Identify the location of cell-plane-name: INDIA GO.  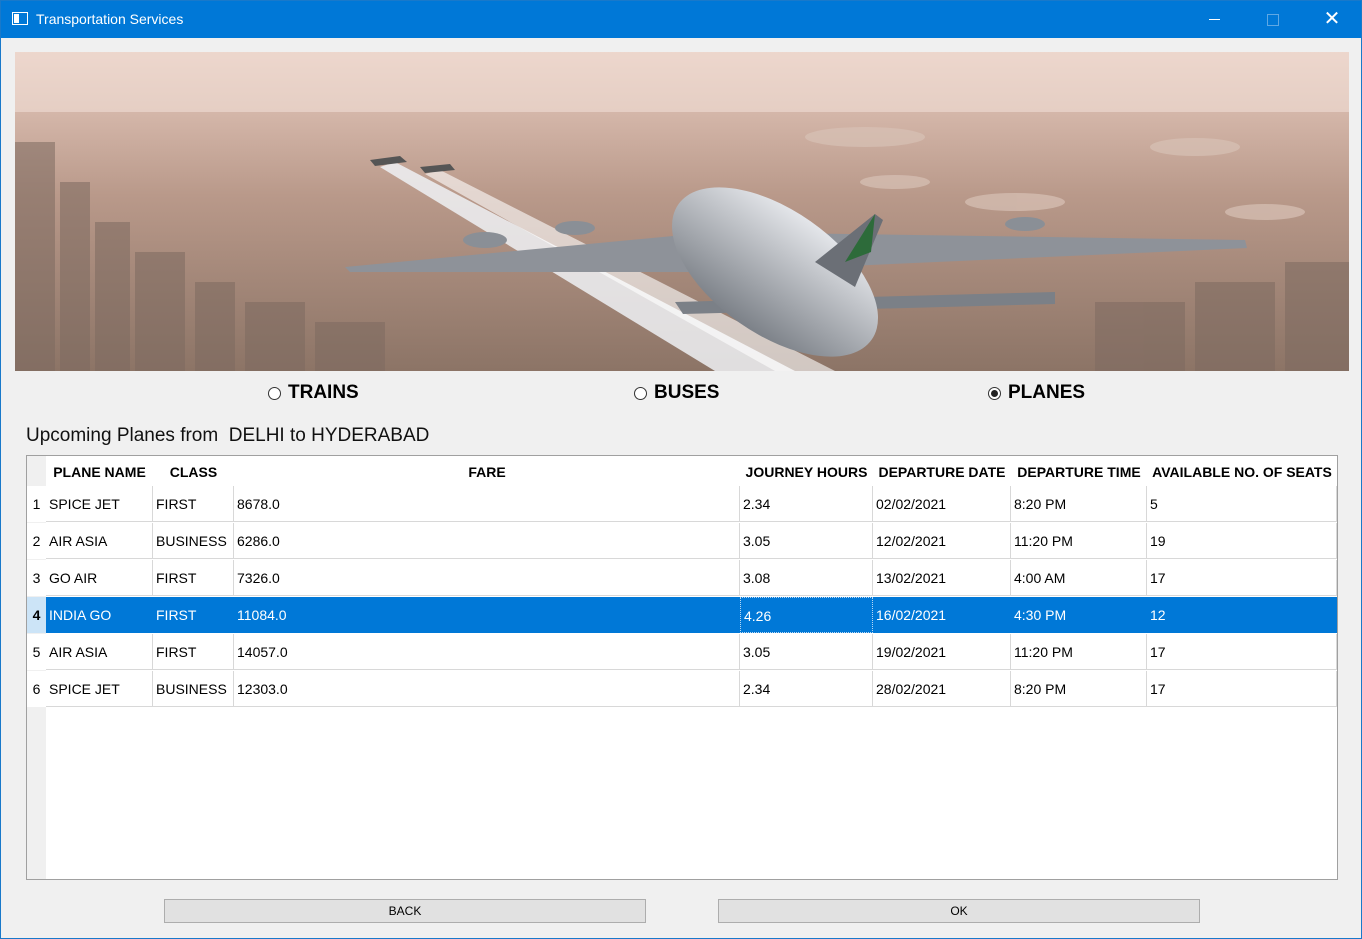
(99, 615).